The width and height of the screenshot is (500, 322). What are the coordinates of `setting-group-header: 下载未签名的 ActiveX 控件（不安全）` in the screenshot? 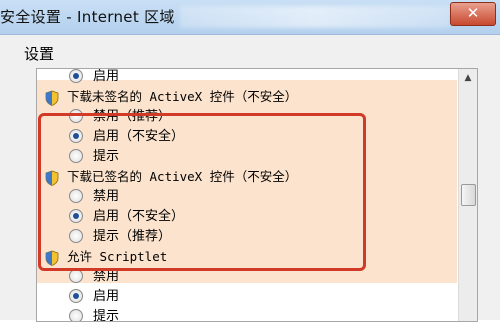 It's located at (171, 97).